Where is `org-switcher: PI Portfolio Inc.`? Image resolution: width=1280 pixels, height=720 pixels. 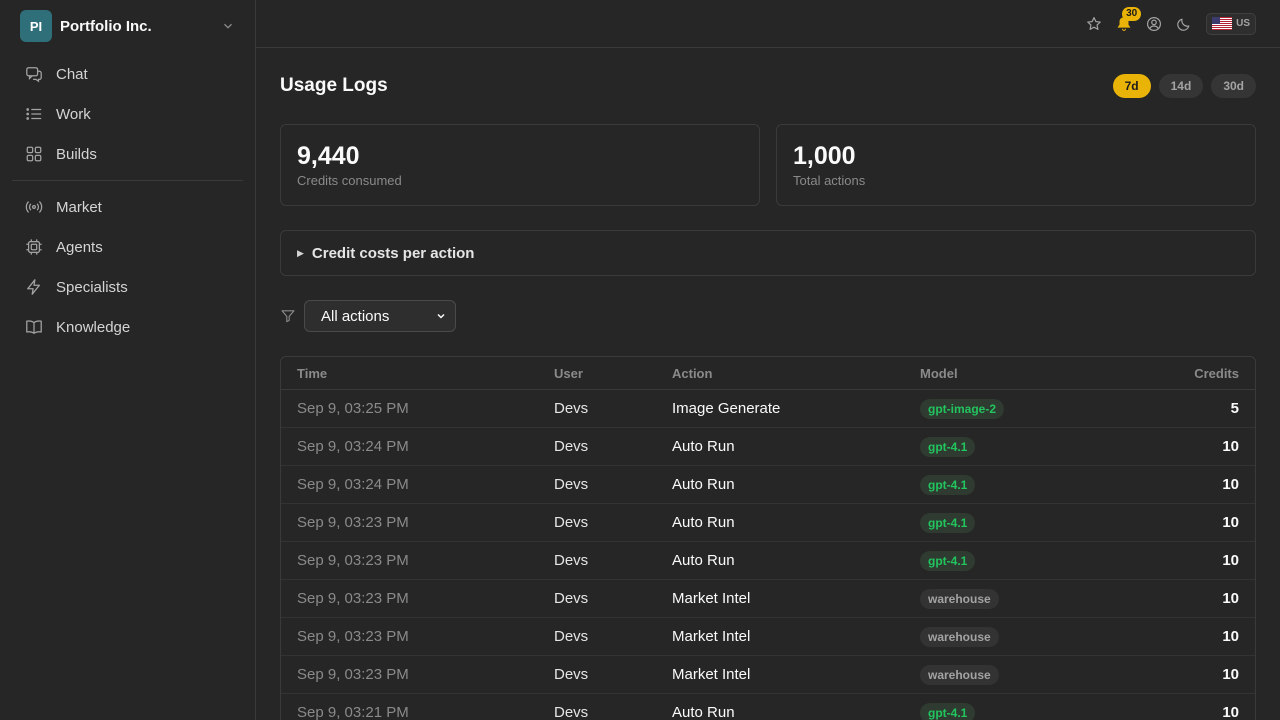
org-switcher: PI Portfolio Inc. is located at coordinates (127, 26).